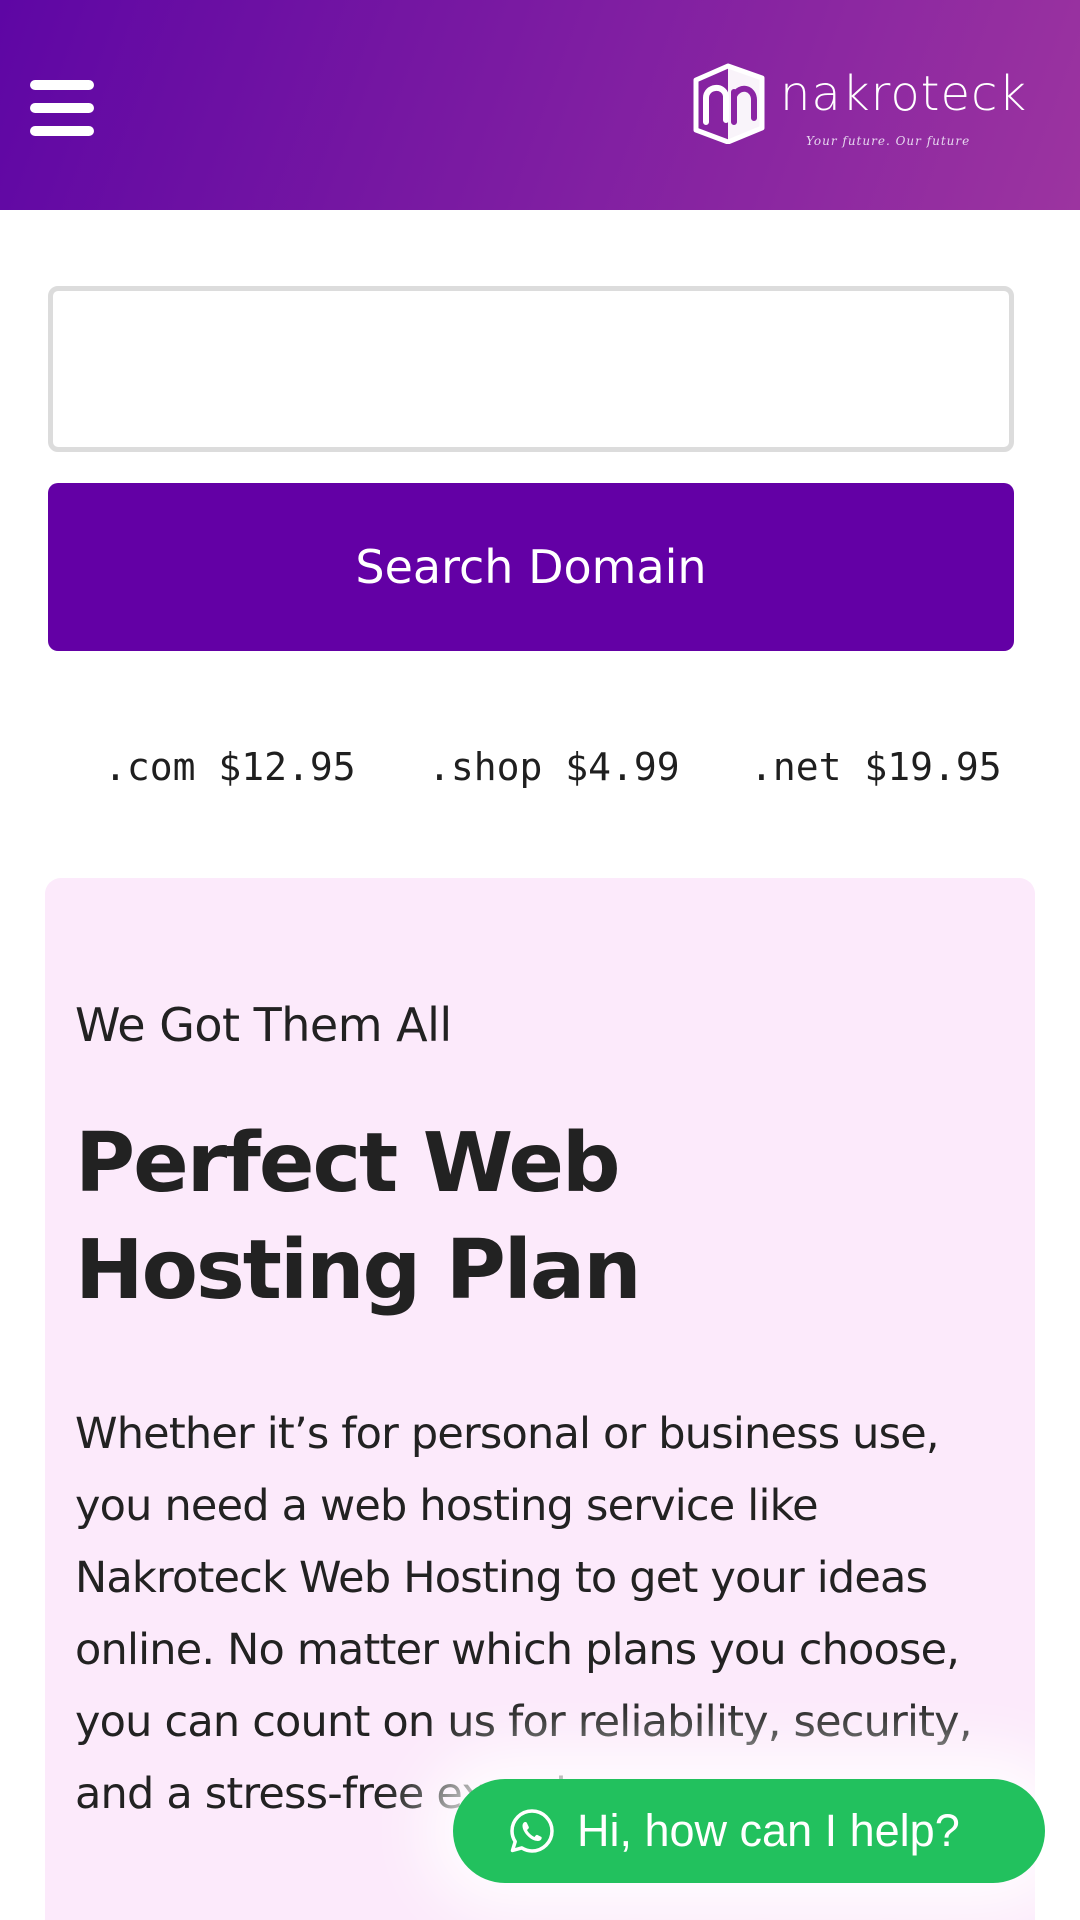 The image size is (1080, 1920). I want to click on card-headline: Perfect Web Hosting Plan, so click(358, 1217).